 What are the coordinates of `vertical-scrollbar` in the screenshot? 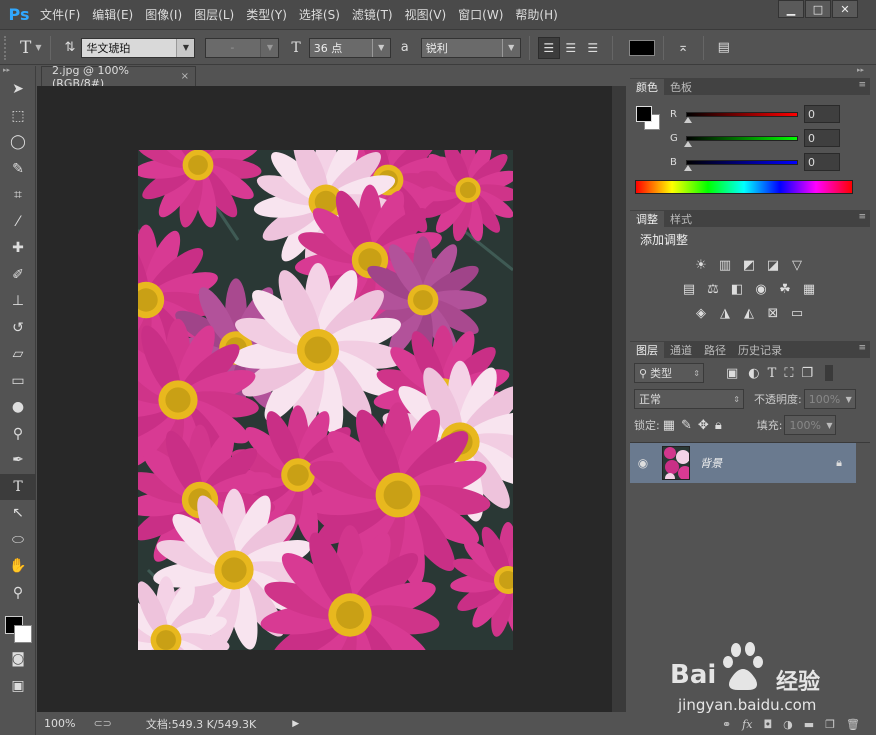 It's located at (619, 399).